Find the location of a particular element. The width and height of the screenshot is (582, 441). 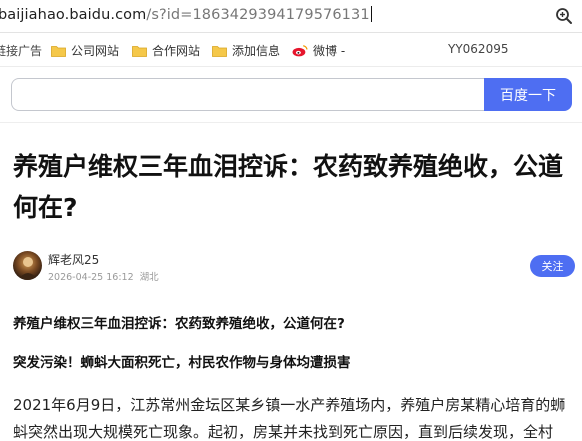

bookmark-label: 添加信息 is located at coordinates (256, 51).